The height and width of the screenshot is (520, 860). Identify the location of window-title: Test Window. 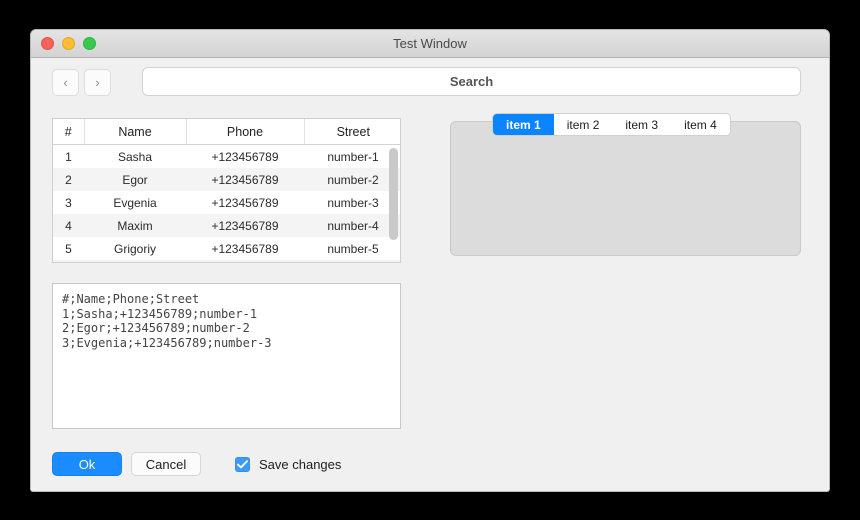
(430, 43).